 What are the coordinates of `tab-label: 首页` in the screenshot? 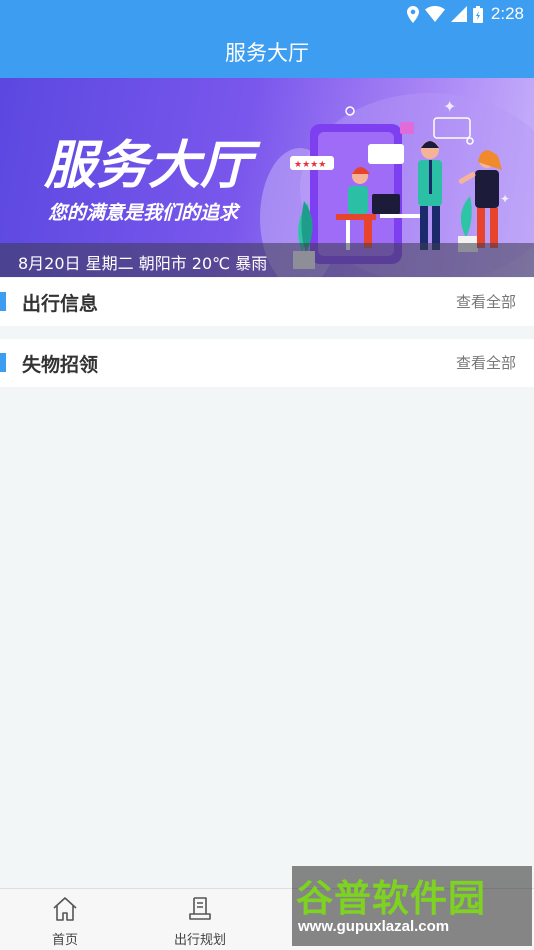 It's located at (64, 940).